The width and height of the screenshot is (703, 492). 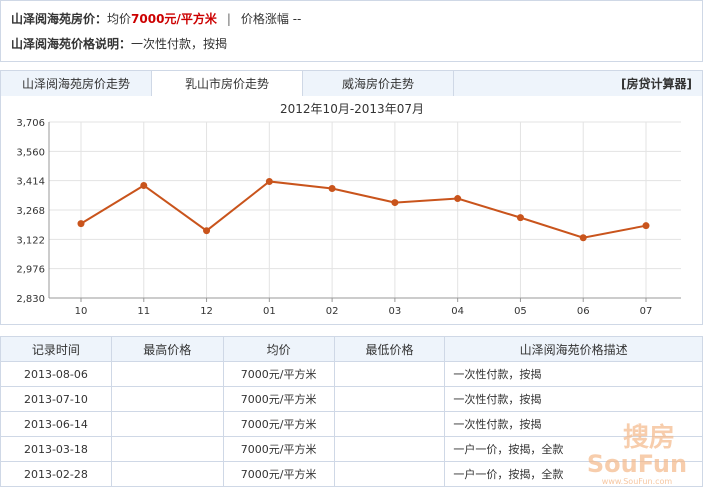 I want to click on soufun-watermark-logo: 搜房 SouFun www.SouFun.com, so click(x=637, y=454).